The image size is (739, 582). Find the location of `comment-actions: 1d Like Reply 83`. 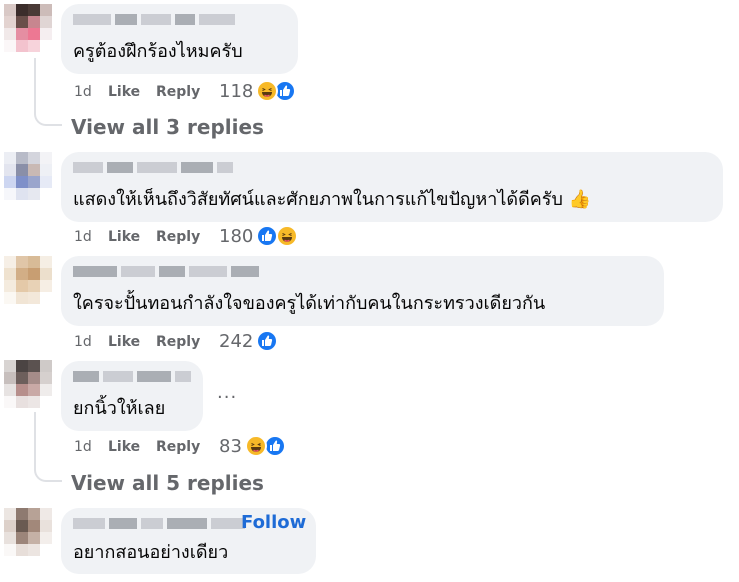

comment-actions: 1d Like Reply 83 is located at coordinates (189, 446).